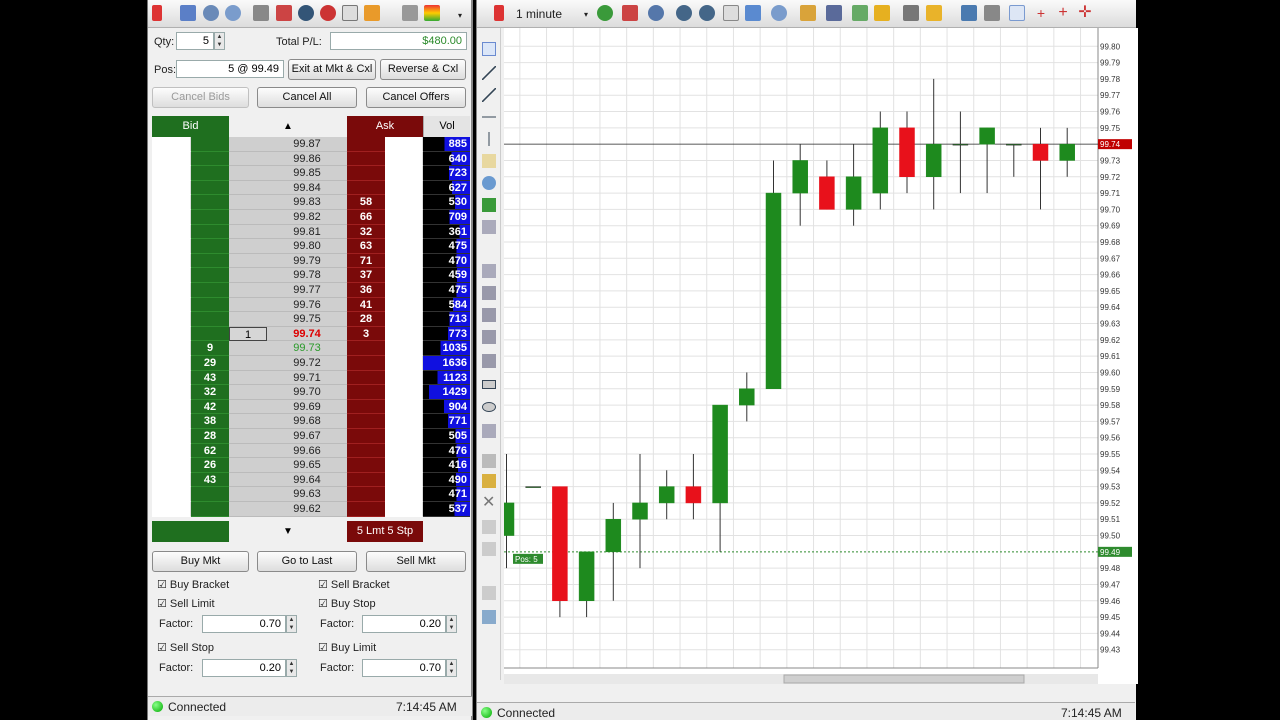 The height and width of the screenshot is (720, 1280). What do you see at coordinates (307, 275) in the screenshot?
I see `price-cell: 99.78` at bounding box center [307, 275].